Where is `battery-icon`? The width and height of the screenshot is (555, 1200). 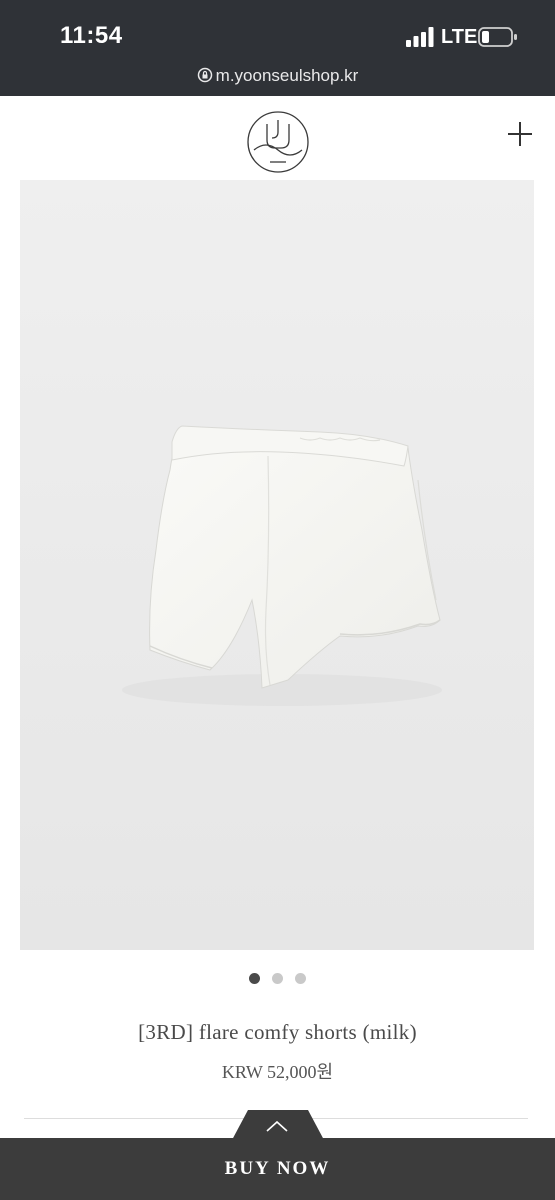 battery-icon is located at coordinates (497, 37).